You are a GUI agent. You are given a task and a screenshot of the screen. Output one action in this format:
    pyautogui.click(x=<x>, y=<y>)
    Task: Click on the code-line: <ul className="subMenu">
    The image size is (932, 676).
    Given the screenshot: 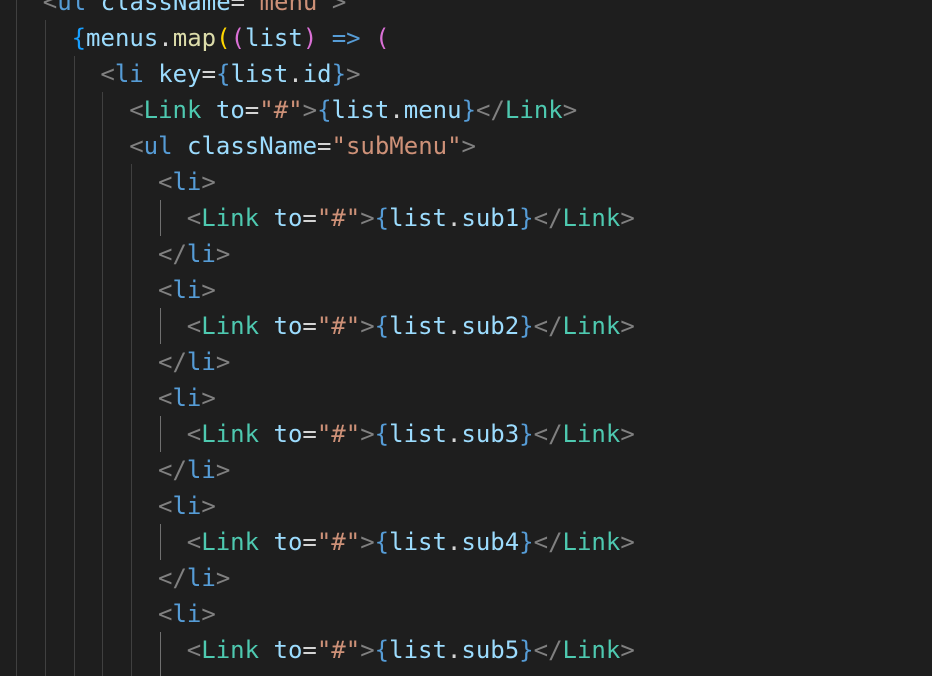 What is the action you would take?
    pyautogui.click(x=302, y=146)
    